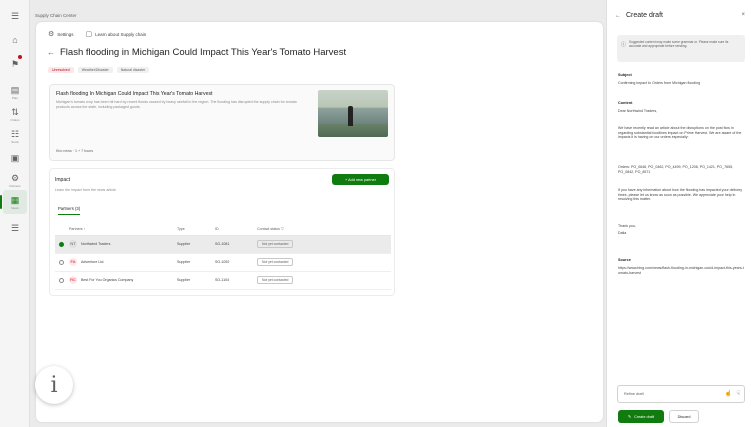 Image resolution: width=751 pixels, height=427 pixels. What do you see at coordinates (681, 226) in the screenshot?
I see `content-signoff: Thank you,` at bounding box center [681, 226].